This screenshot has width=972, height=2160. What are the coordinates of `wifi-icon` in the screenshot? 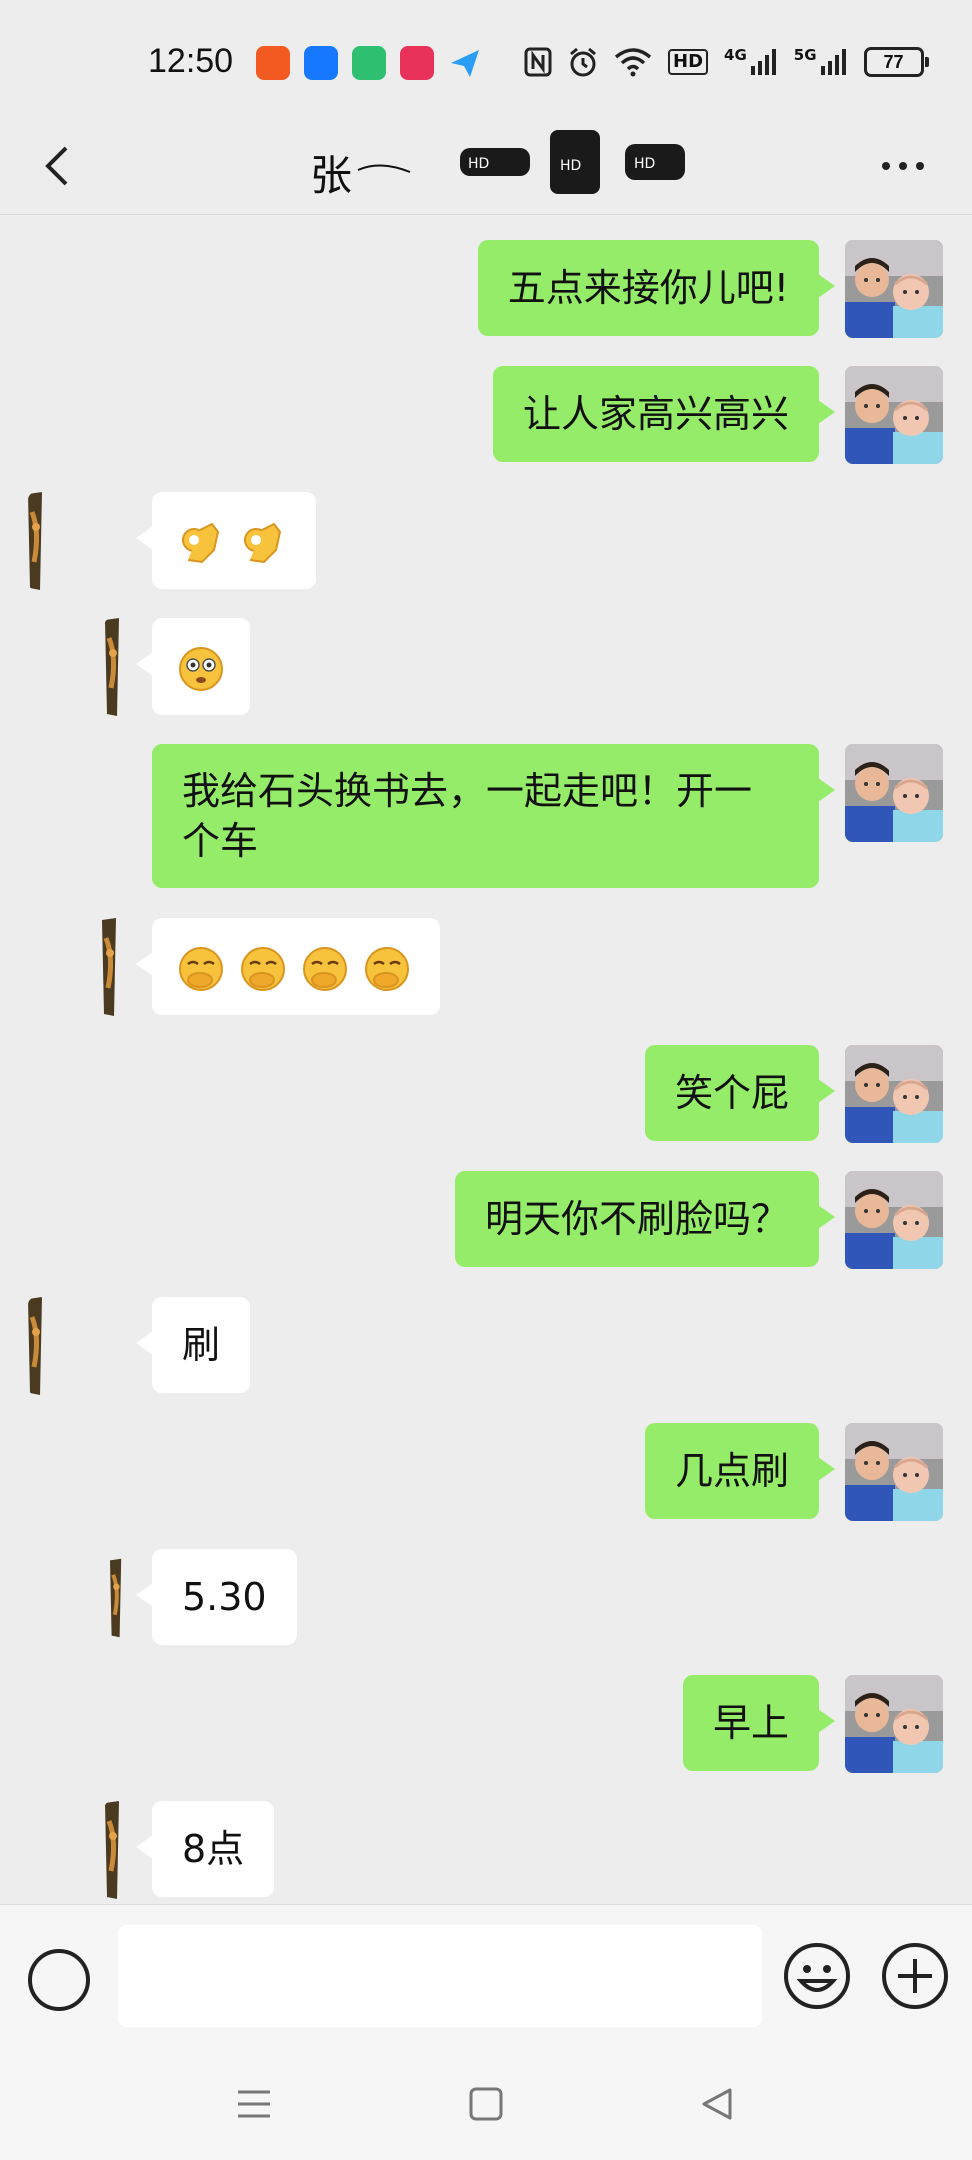 It's located at (633, 62).